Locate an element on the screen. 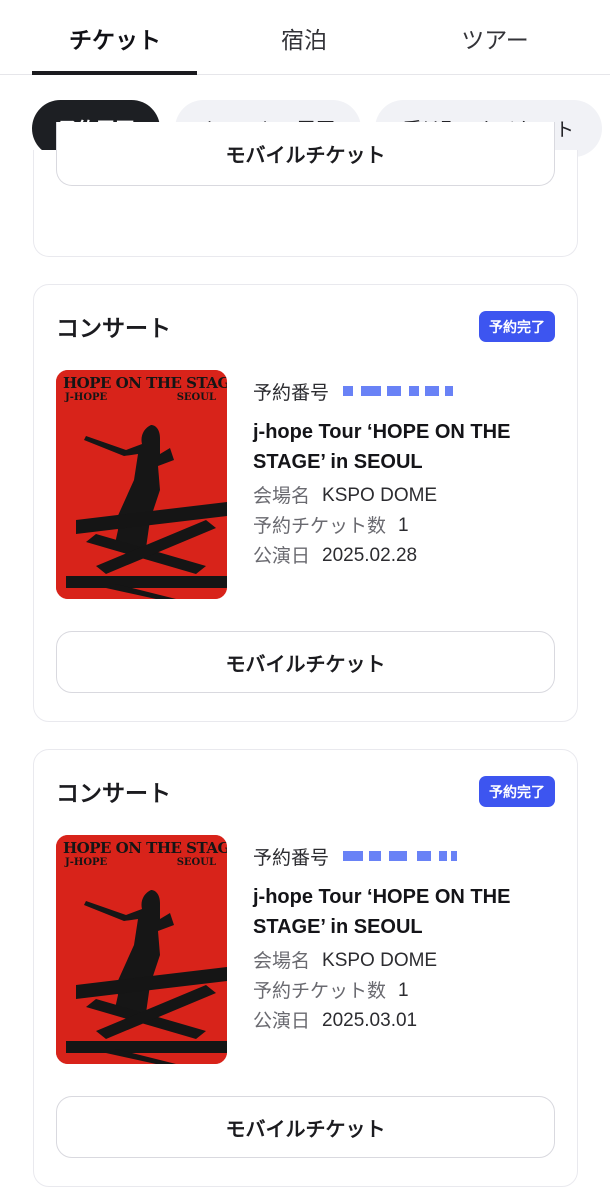 The width and height of the screenshot is (610, 1200). tab-lodging: 宿泊 is located at coordinates (304, 37).